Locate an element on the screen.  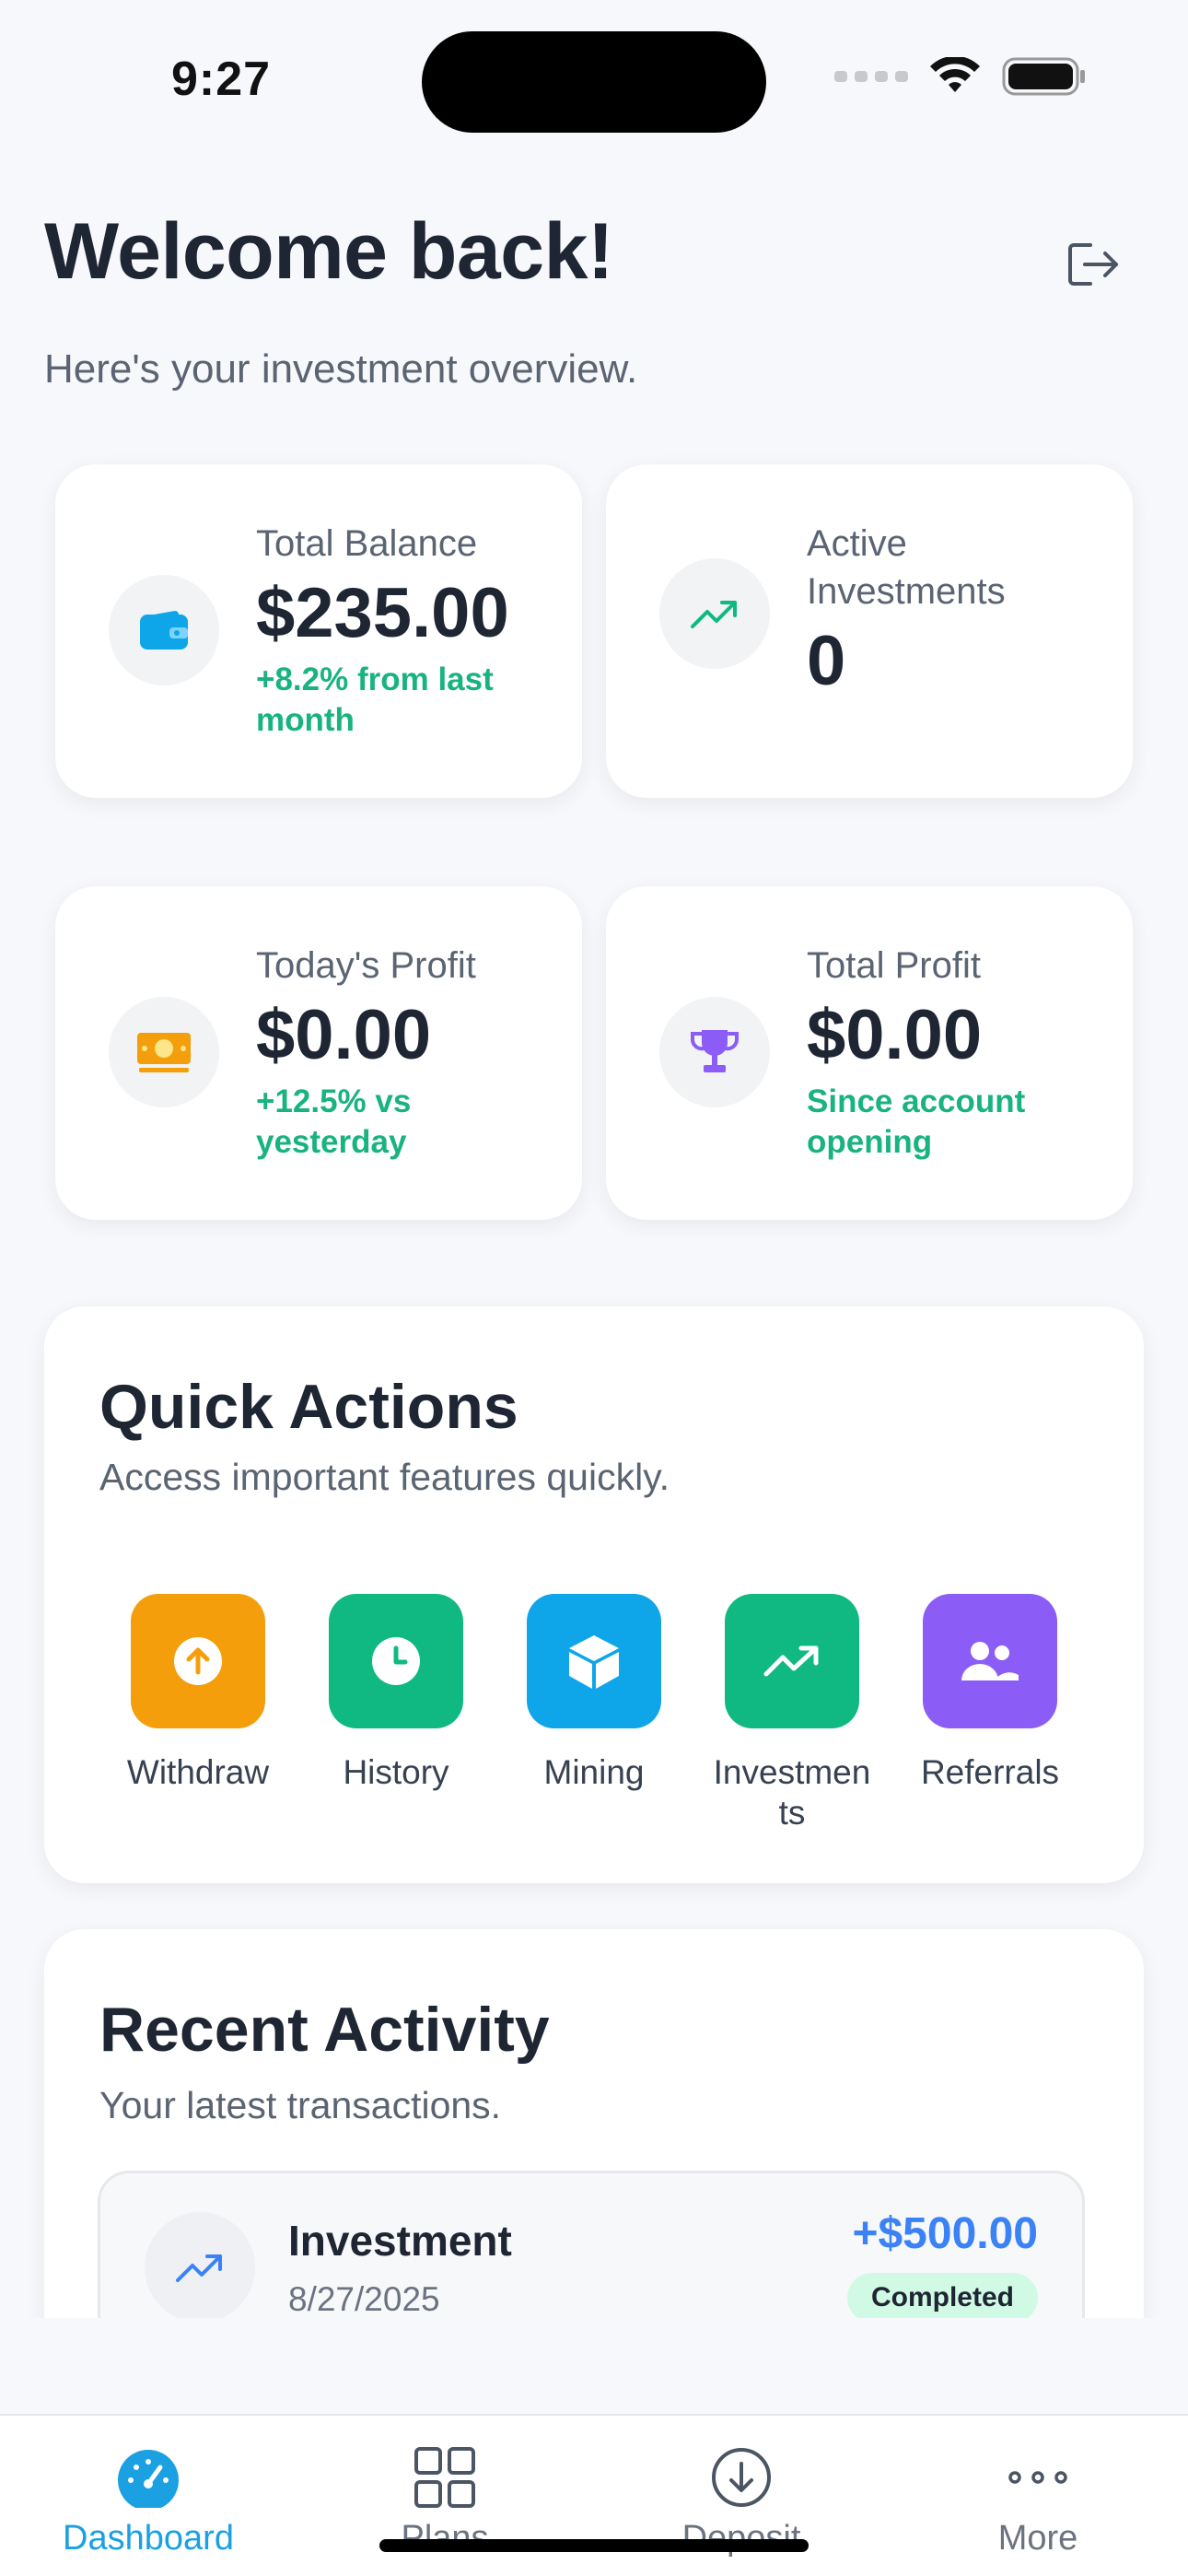
stat-label: Today's Profit is located at coordinates (366, 965).